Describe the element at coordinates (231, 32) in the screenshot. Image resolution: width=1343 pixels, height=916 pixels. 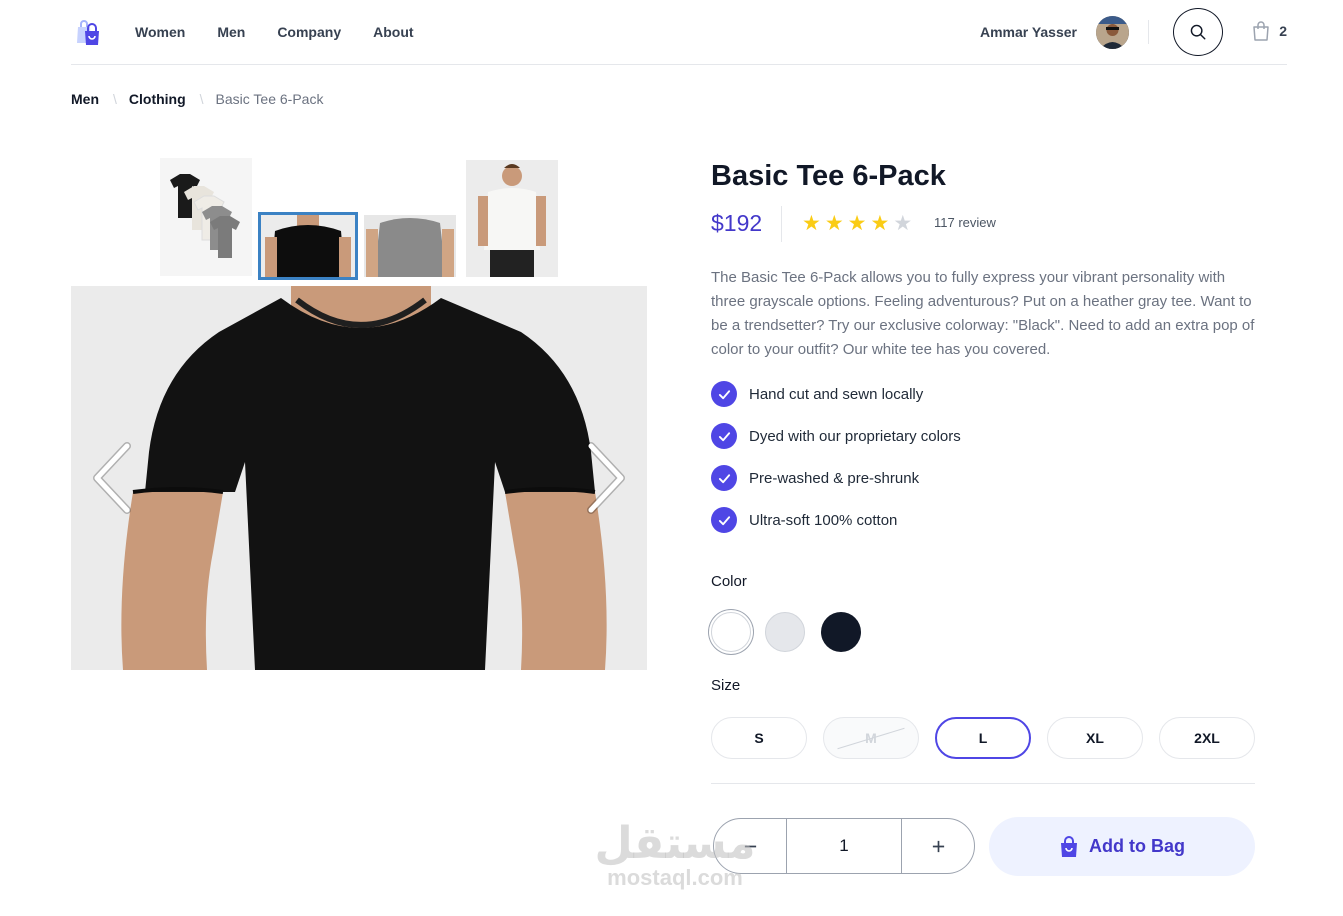
I see `nav-men: Men` at that location.